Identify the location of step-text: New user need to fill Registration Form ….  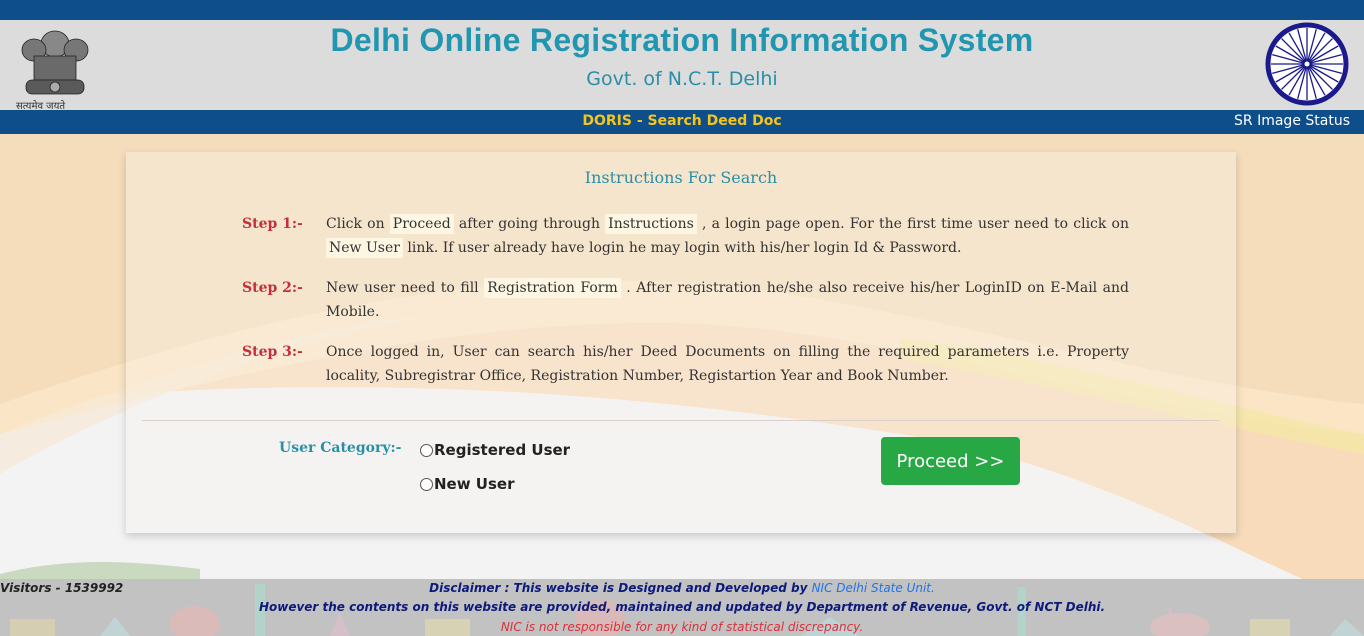
(727, 300).